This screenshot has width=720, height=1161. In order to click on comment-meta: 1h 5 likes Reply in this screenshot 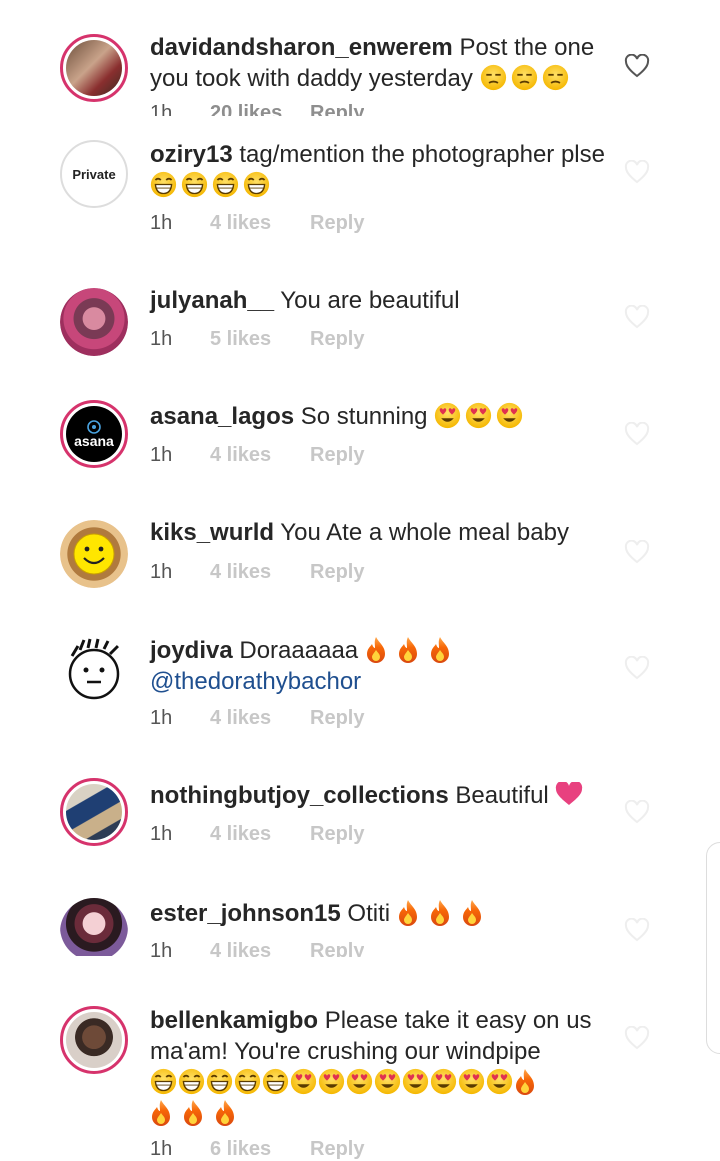, I will do `click(257, 339)`.